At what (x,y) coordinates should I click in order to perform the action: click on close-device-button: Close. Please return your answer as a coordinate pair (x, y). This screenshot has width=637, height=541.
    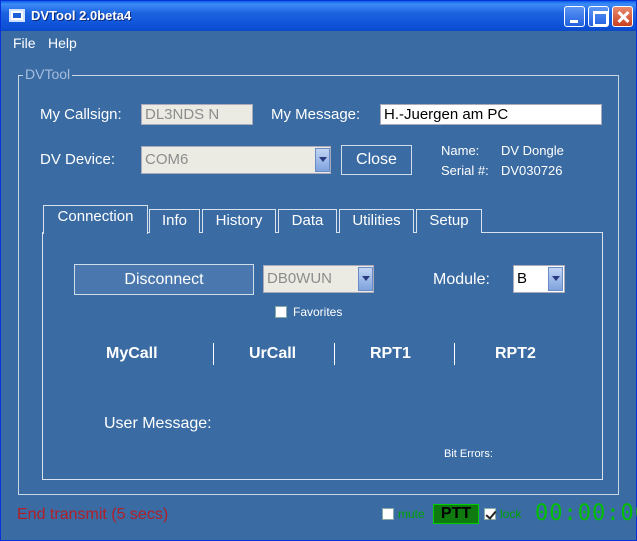
    Looking at the image, I should click on (376, 160).